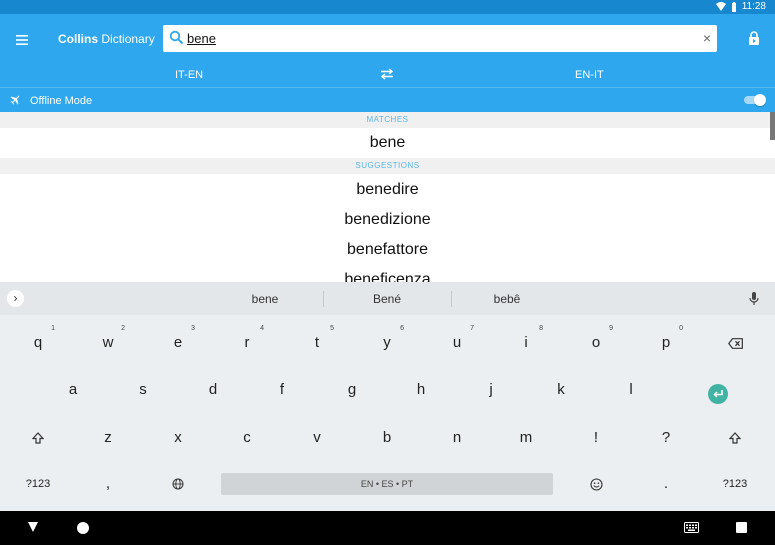 This screenshot has height=545, width=775. What do you see at coordinates (265, 299) in the screenshot?
I see `keyboard-suggestion: bene` at bounding box center [265, 299].